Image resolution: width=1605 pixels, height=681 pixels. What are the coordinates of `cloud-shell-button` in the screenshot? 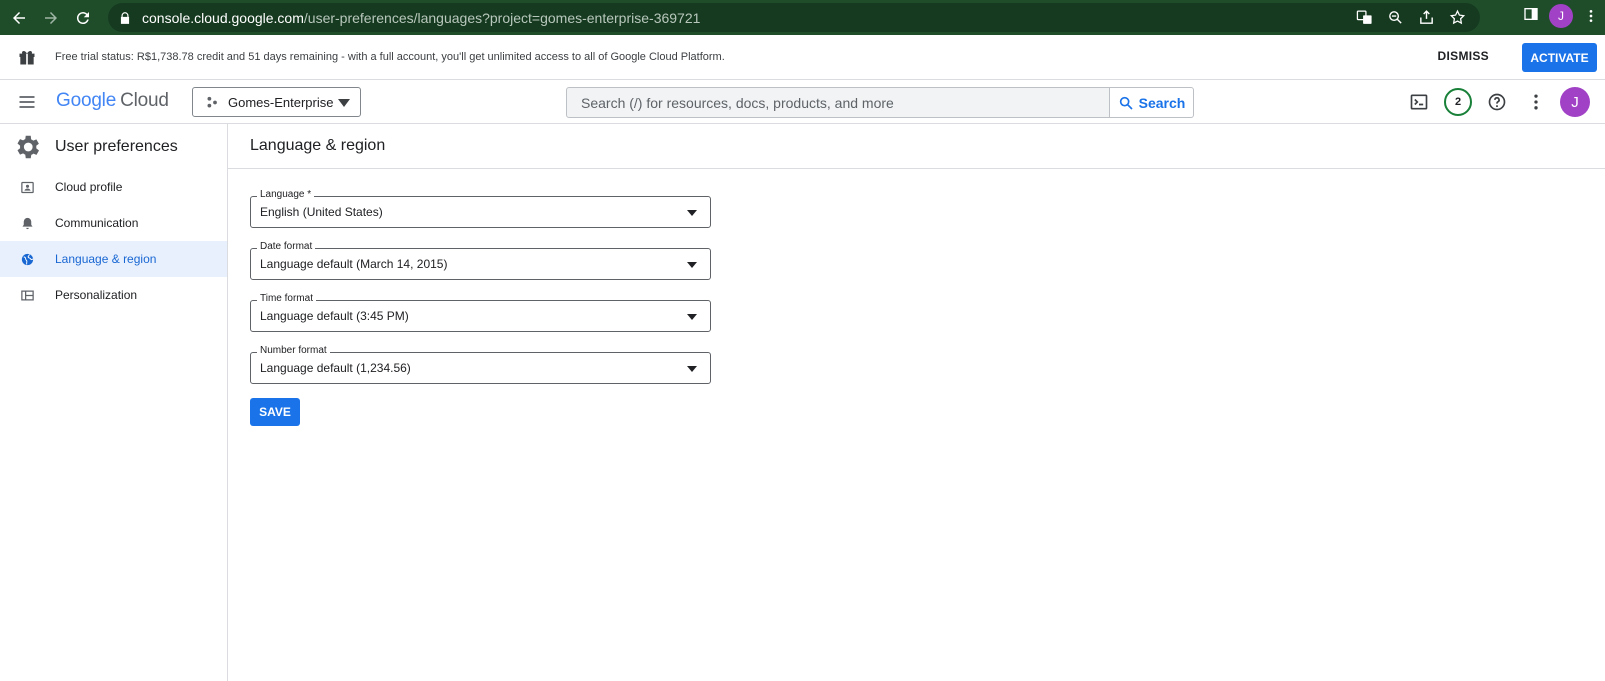 It's located at (1419, 102).